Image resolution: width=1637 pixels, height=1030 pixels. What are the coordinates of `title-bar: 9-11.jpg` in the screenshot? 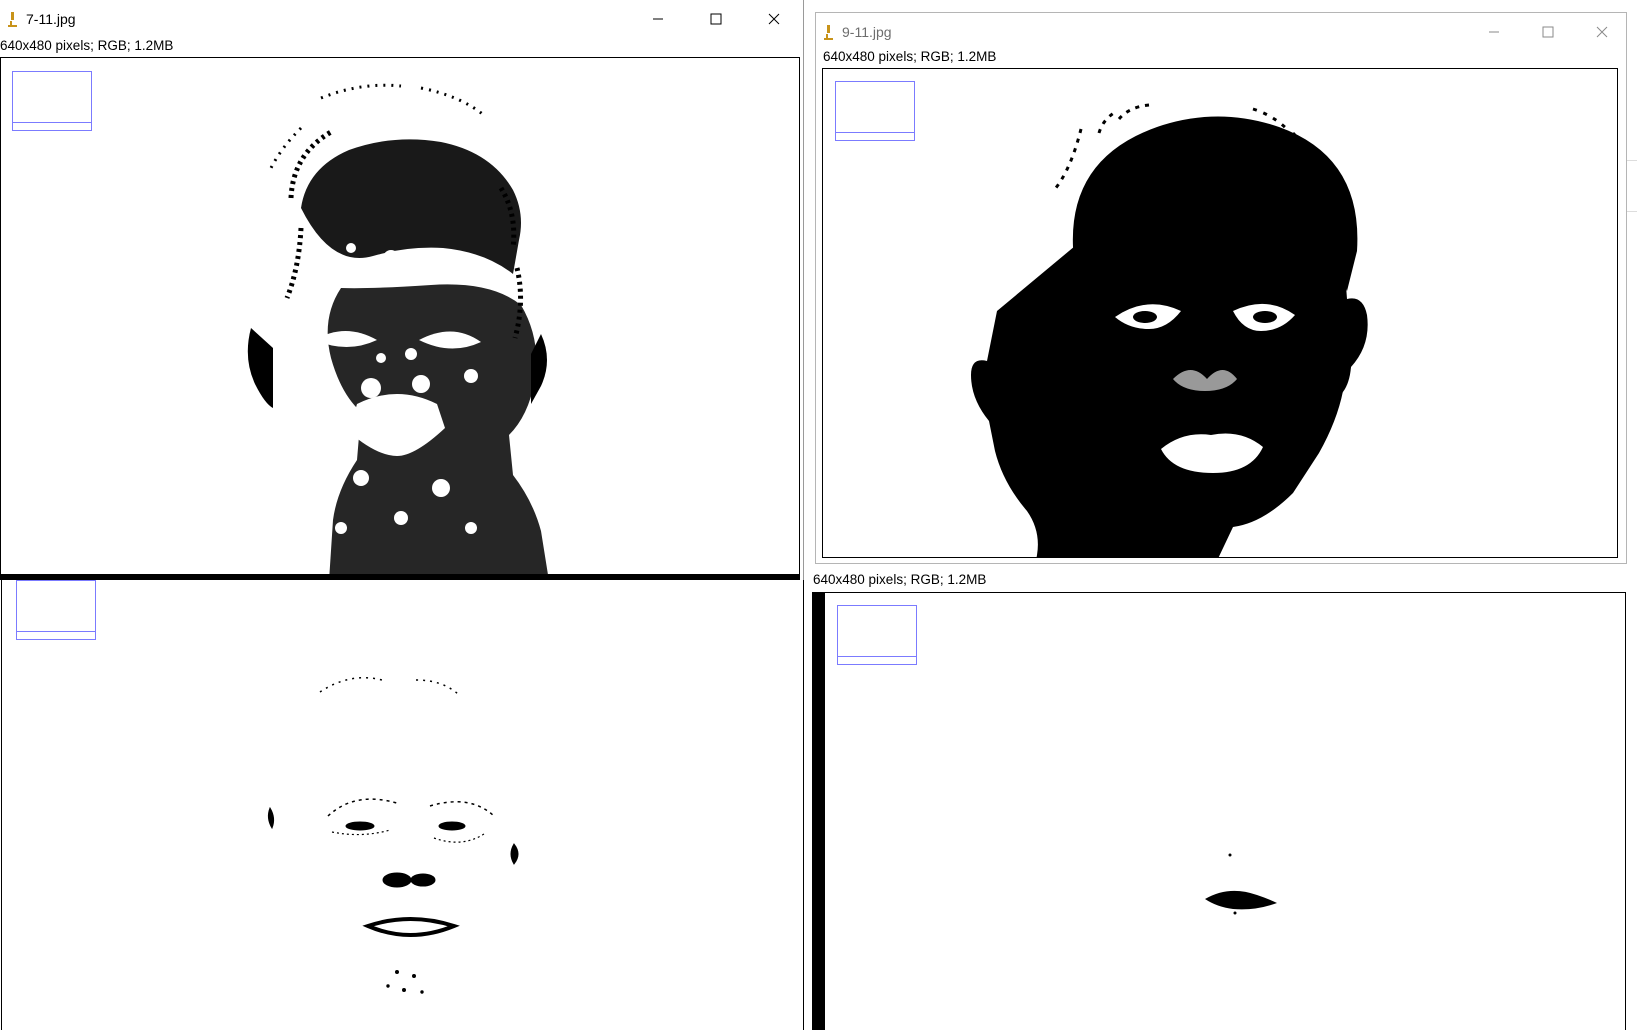 It's located at (1221, 32).